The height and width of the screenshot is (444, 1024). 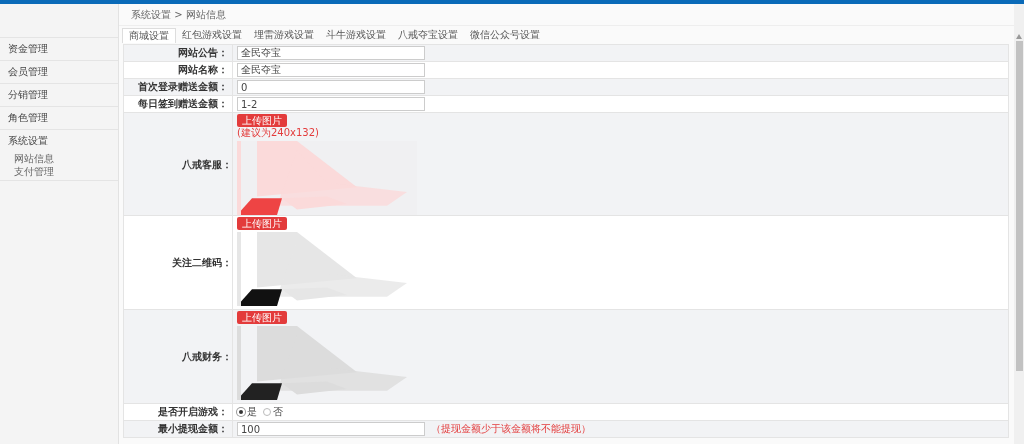 I want to click on tab: 红包游戏设置, so click(x=212, y=35).